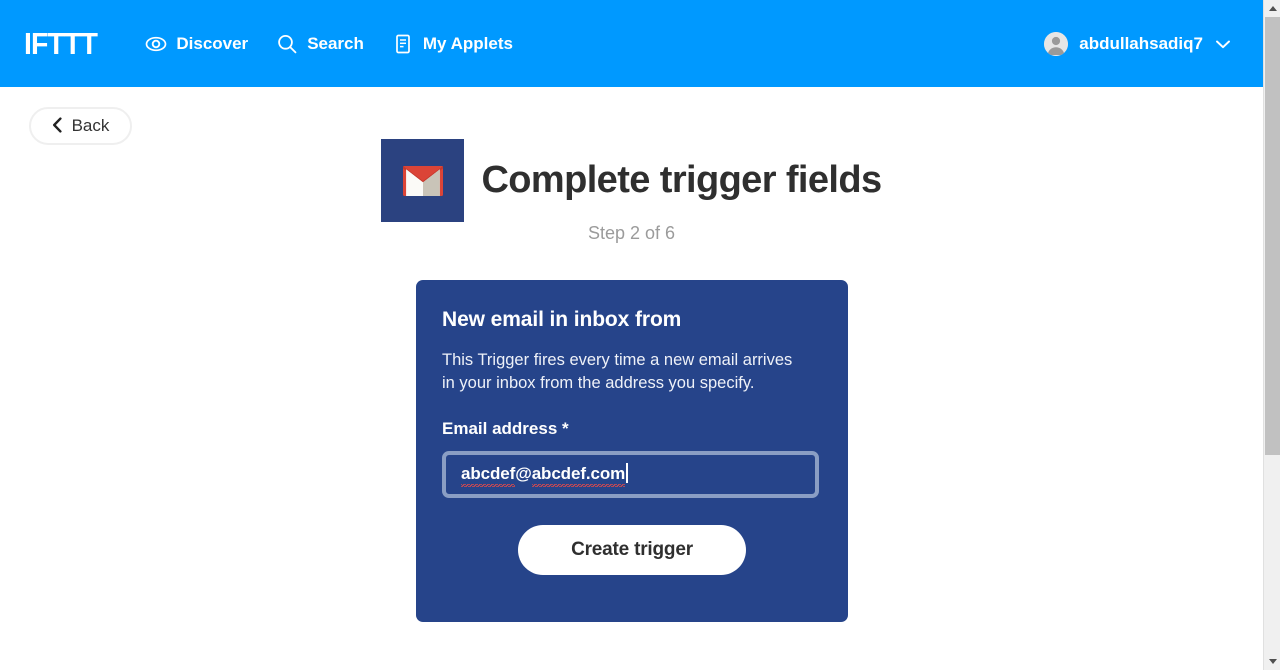 The width and height of the screenshot is (1280, 670). What do you see at coordinates (488, 475) in the screenshot?
I see `email-value-local: abcdef` at bounding box center [488, 475].